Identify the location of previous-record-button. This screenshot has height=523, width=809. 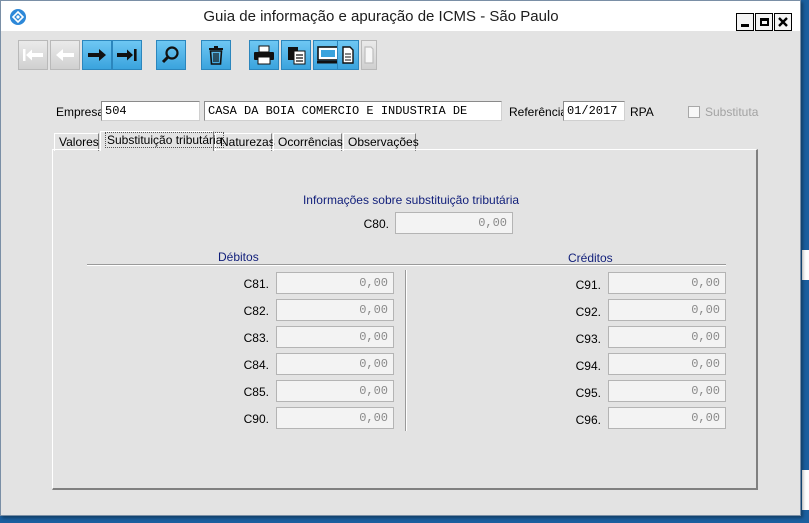
(65, 55).